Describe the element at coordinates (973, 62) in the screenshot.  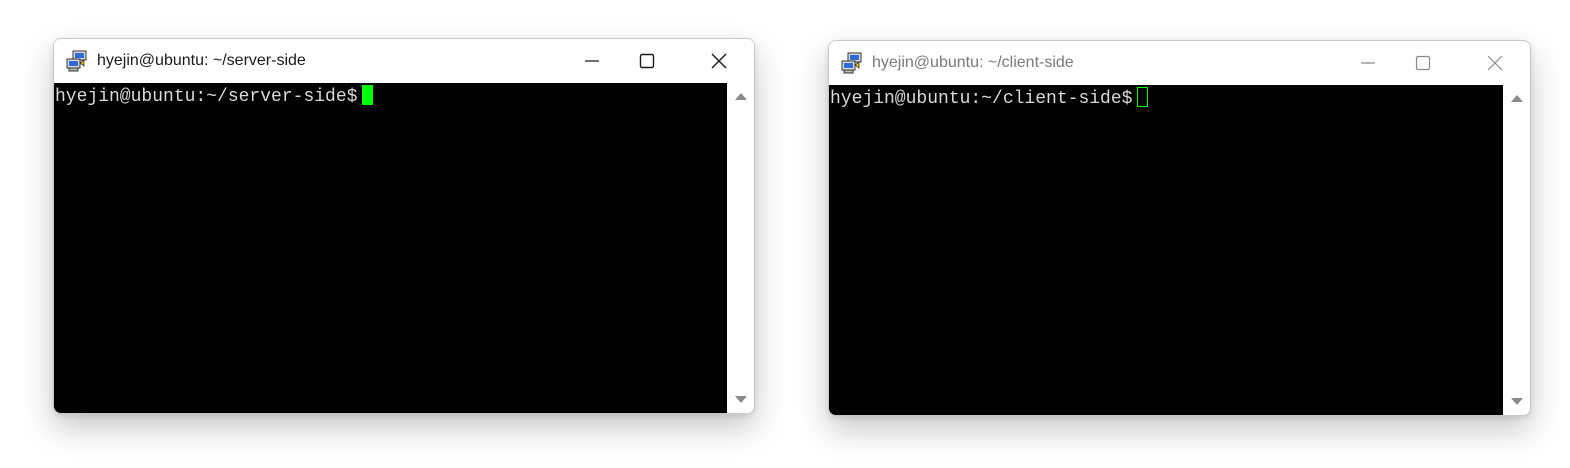
I see `window-title: hyejin@ubuntu: ~/client-side` at that location.